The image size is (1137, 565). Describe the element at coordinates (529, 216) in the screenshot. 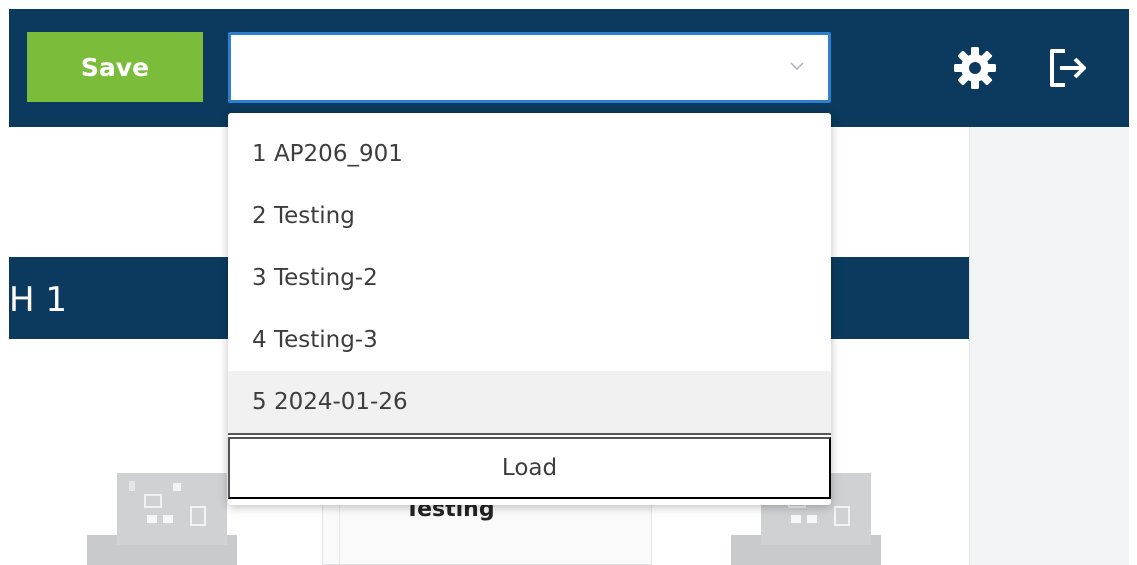

I see `dropdown-option: 2 Testing` at that location.